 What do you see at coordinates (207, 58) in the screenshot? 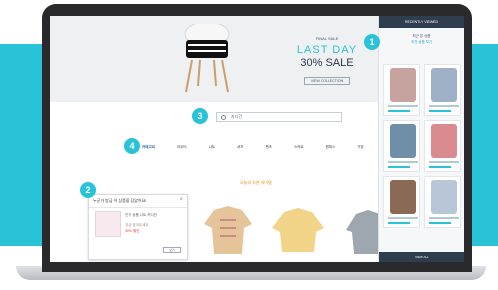
I see `chair-illustration` at bounding box center [207, 58].